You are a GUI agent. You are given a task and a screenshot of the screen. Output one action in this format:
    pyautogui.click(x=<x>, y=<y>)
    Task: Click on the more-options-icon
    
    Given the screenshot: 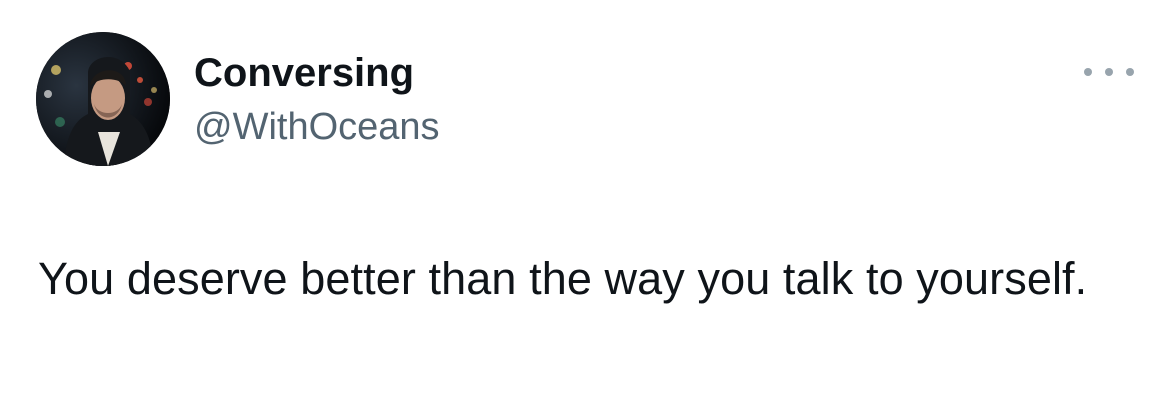 What is the action you would take?
    pyautogui.click(x=1109, y=72)
    